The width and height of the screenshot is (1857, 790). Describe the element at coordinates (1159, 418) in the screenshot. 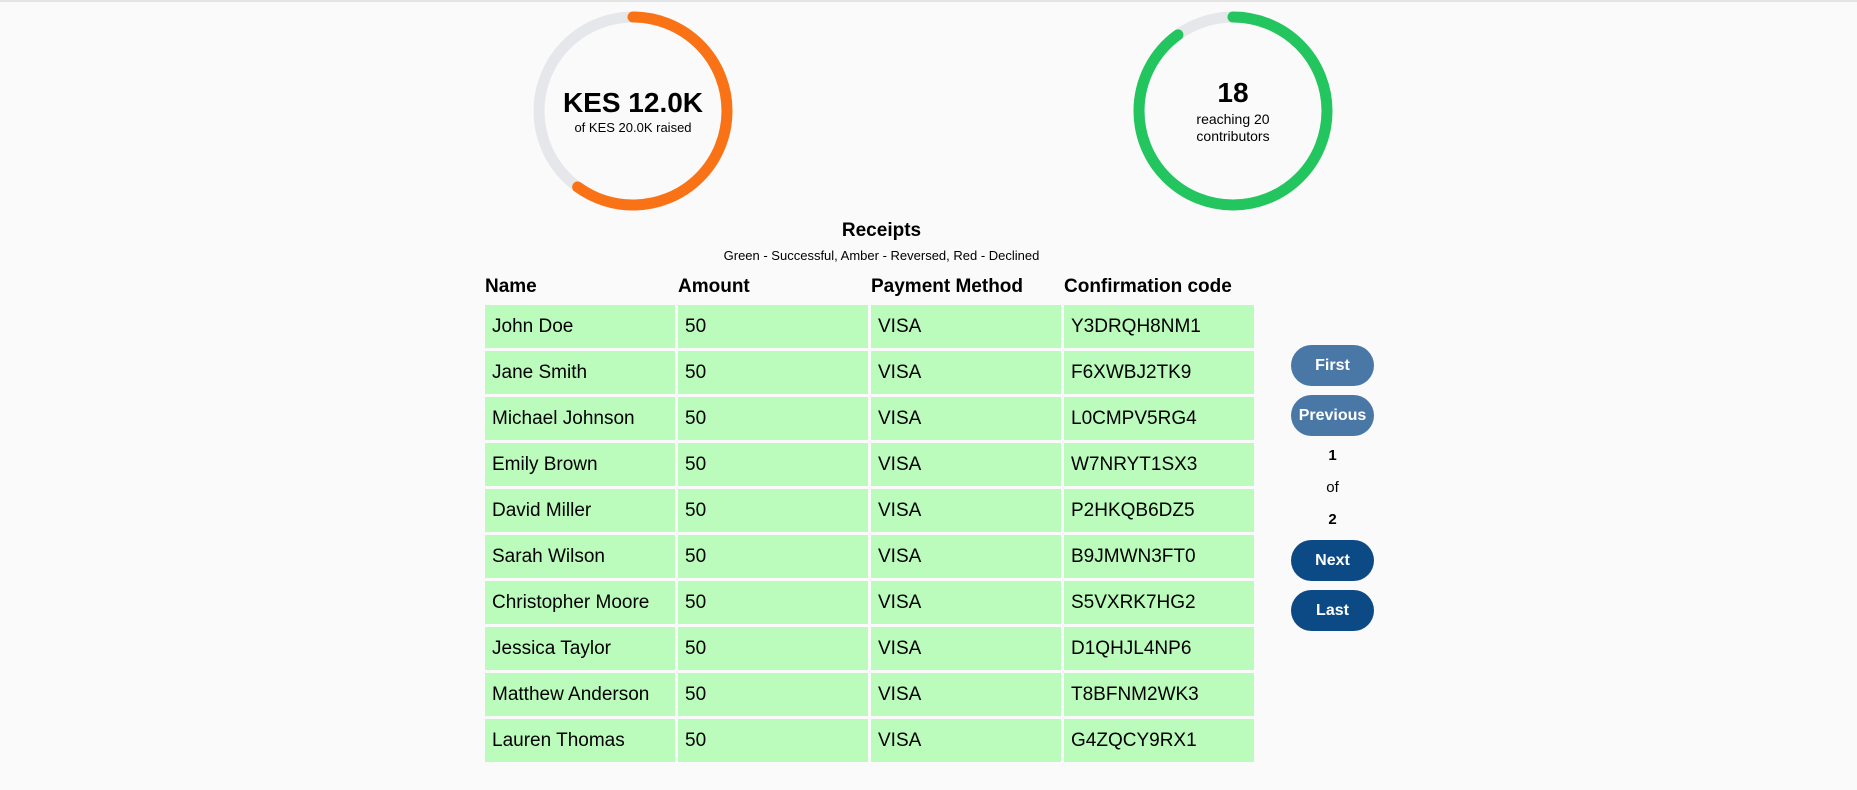

I see `cell-confirmation-code: L0CMPV5RG4` at that location.